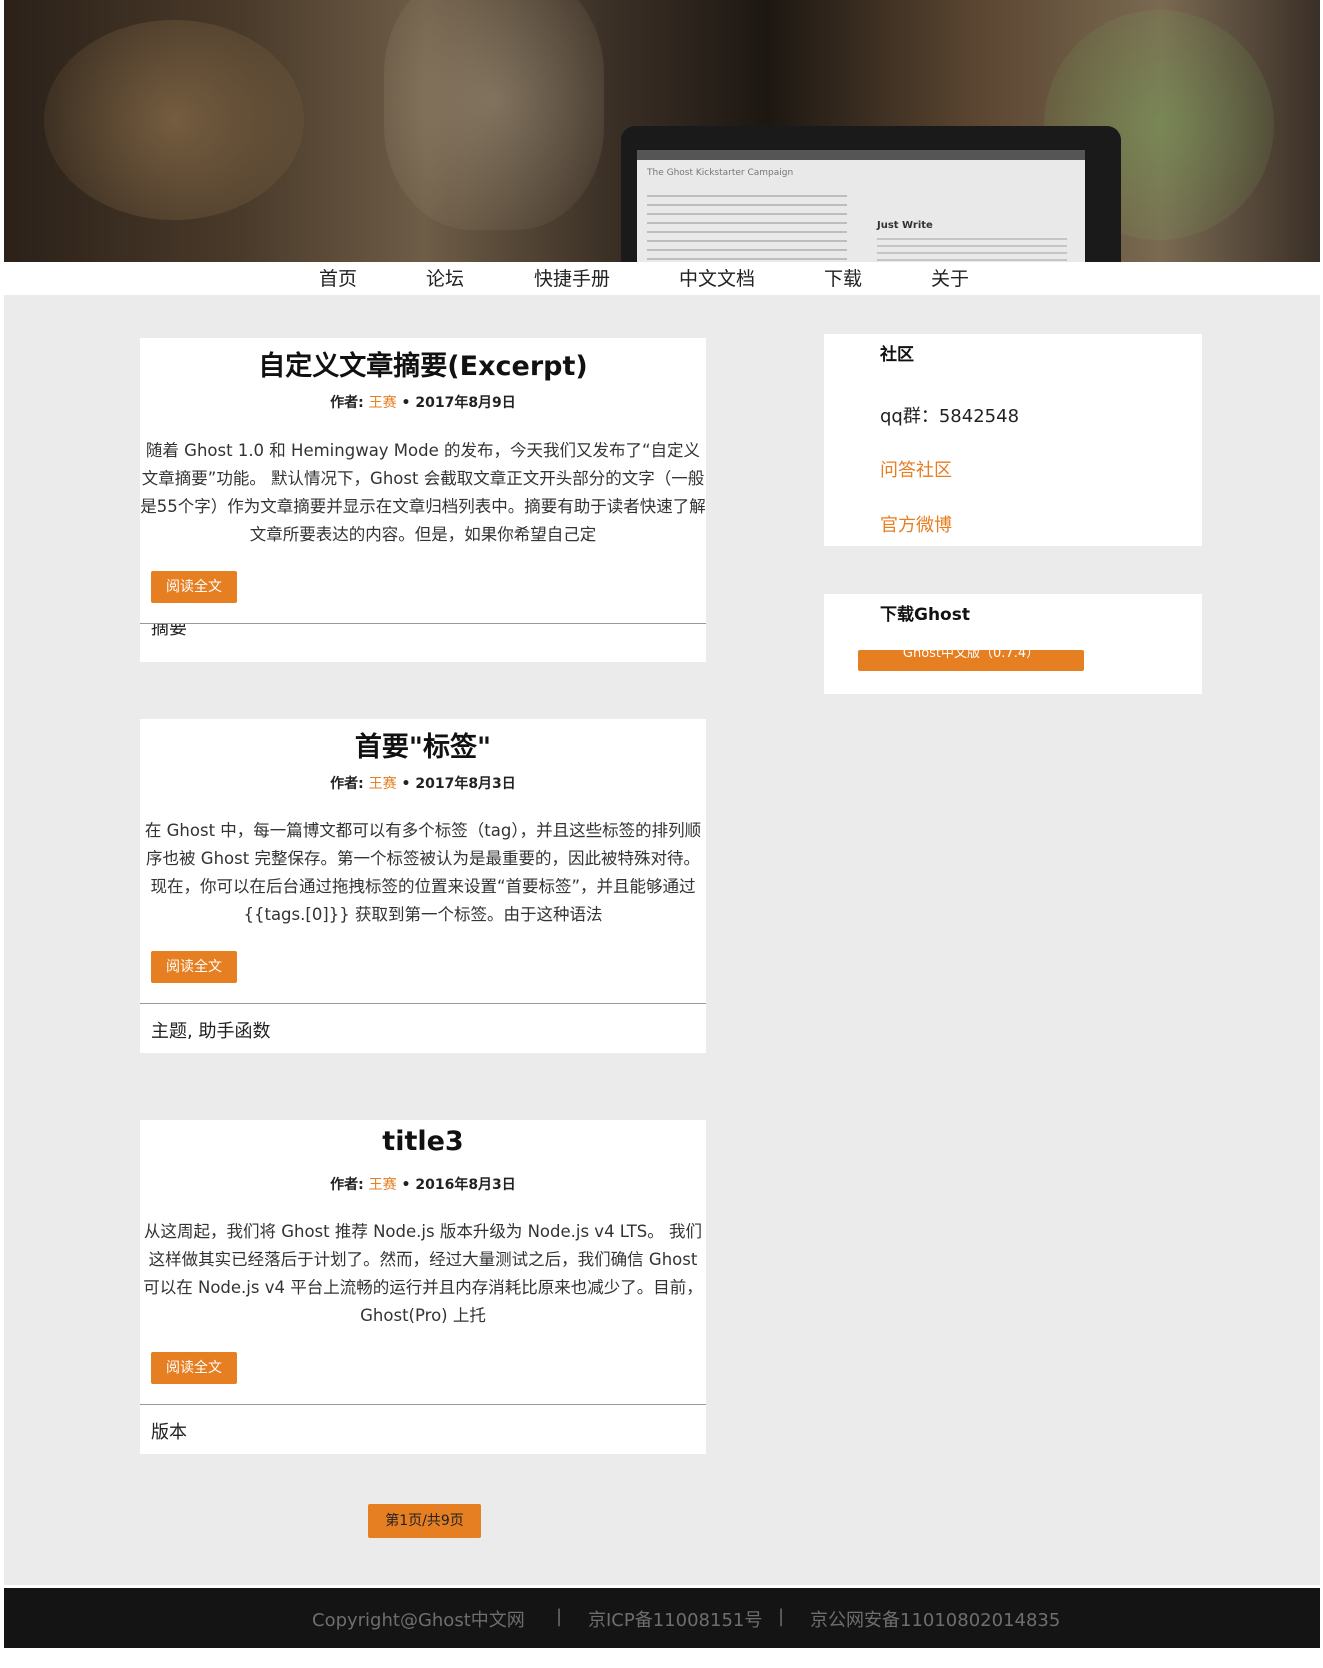  I want to click on pagination-indicator: 第1页/共9页, so click(424, 1521).